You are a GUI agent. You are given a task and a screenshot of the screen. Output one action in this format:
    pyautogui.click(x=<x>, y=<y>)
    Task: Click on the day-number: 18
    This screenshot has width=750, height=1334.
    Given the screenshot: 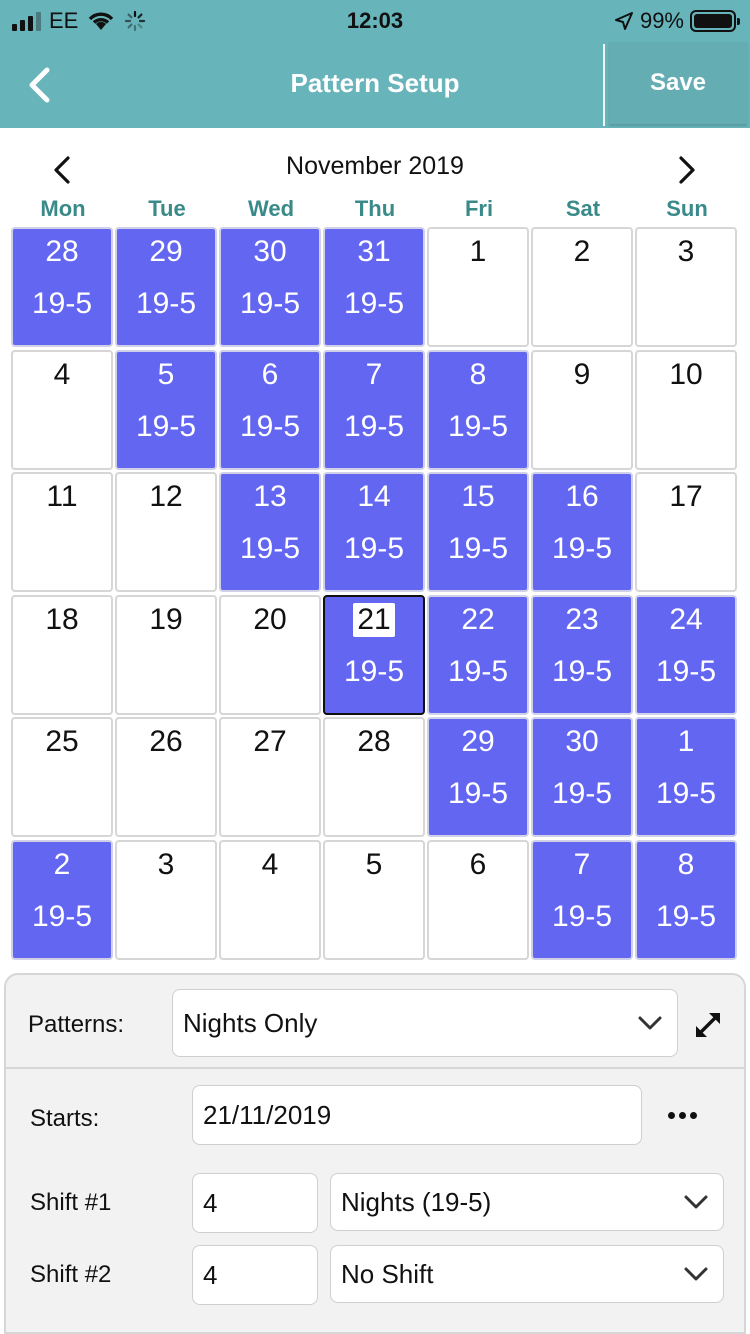 What is the action you would take?
    pyautogui.click(x=62, y=619)
    